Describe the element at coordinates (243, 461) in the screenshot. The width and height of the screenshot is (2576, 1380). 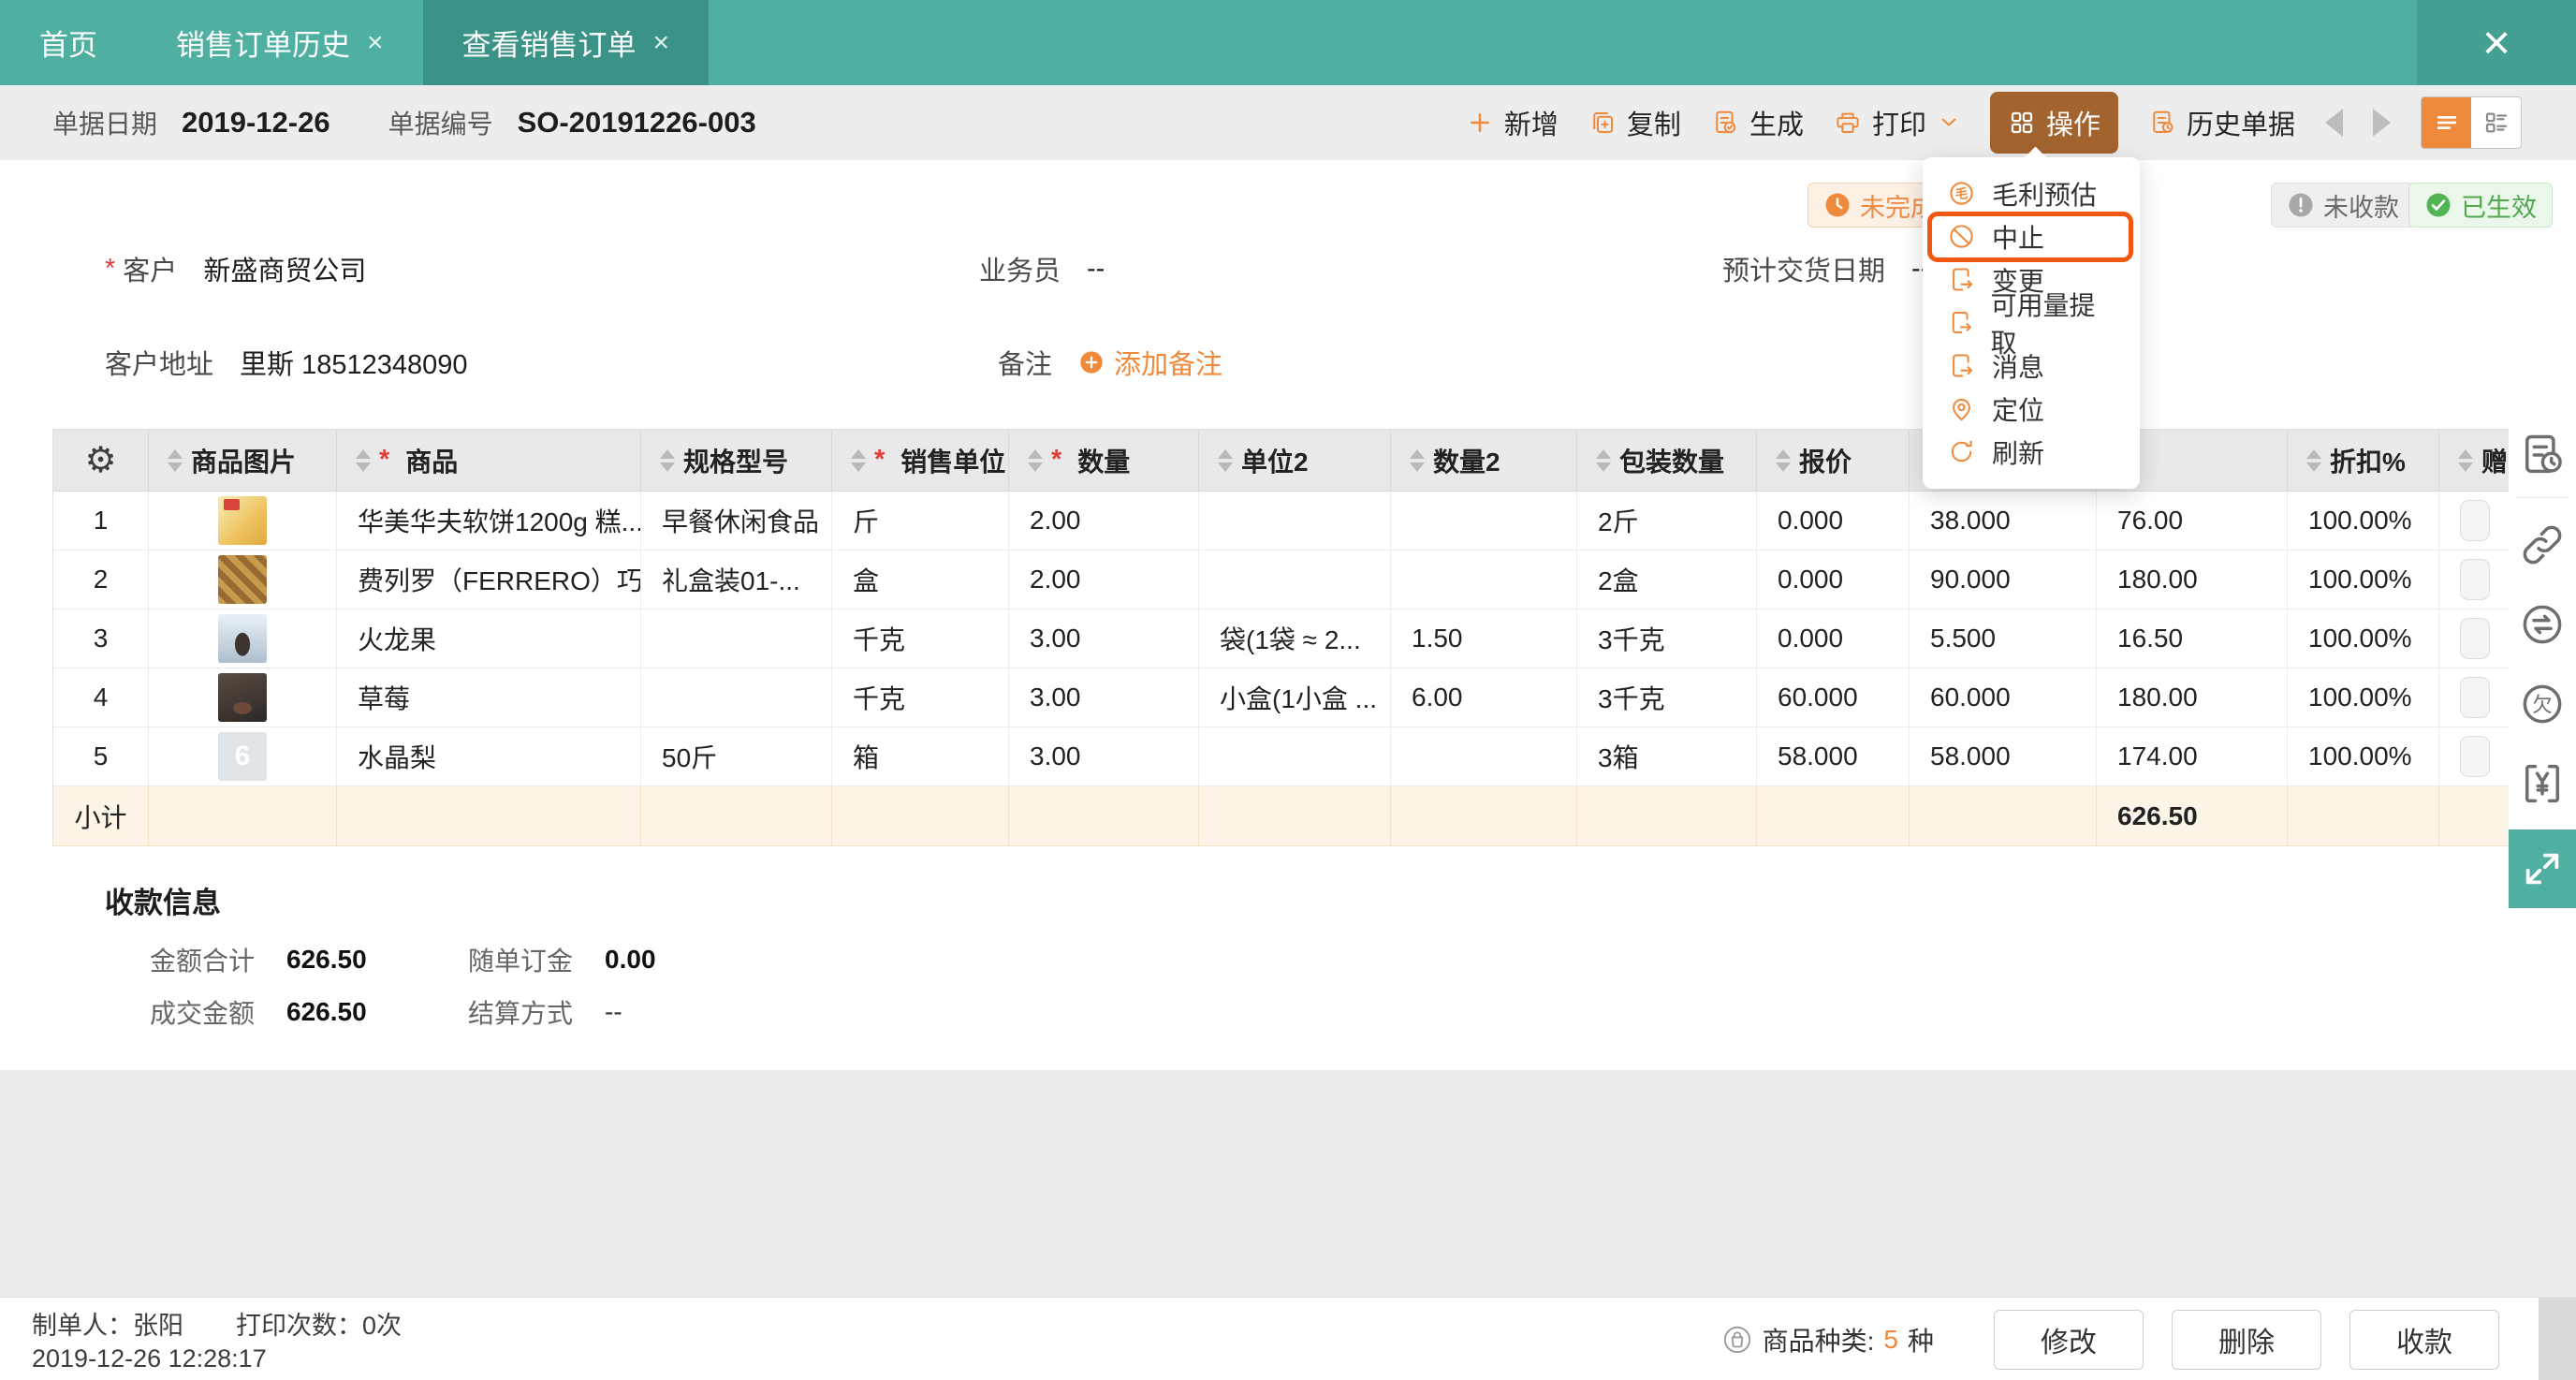
I see `table-column-header: 商品图片` at that location.